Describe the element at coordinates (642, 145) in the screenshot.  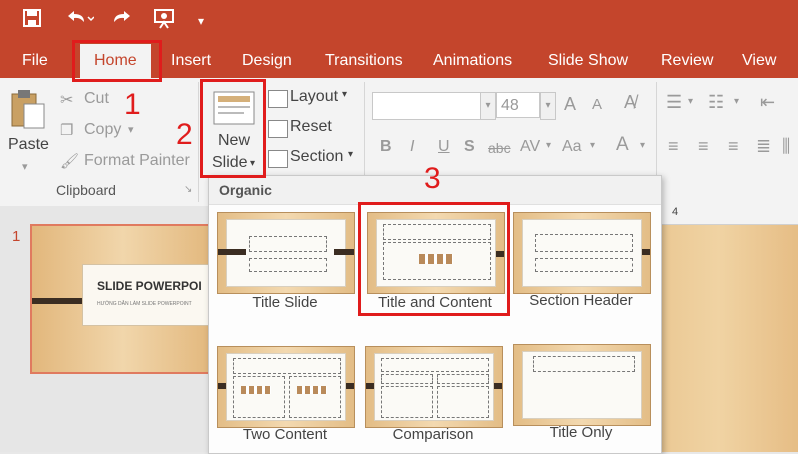
I see `font-color-dropdown-icon: ▾` at that location.